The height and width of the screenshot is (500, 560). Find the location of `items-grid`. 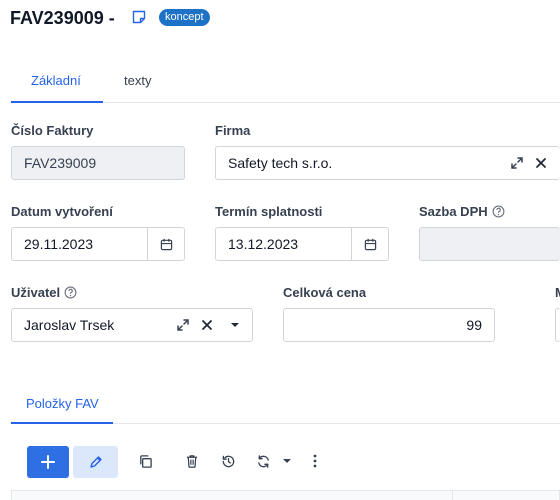

items-grid is located at coordinates (285, 495).